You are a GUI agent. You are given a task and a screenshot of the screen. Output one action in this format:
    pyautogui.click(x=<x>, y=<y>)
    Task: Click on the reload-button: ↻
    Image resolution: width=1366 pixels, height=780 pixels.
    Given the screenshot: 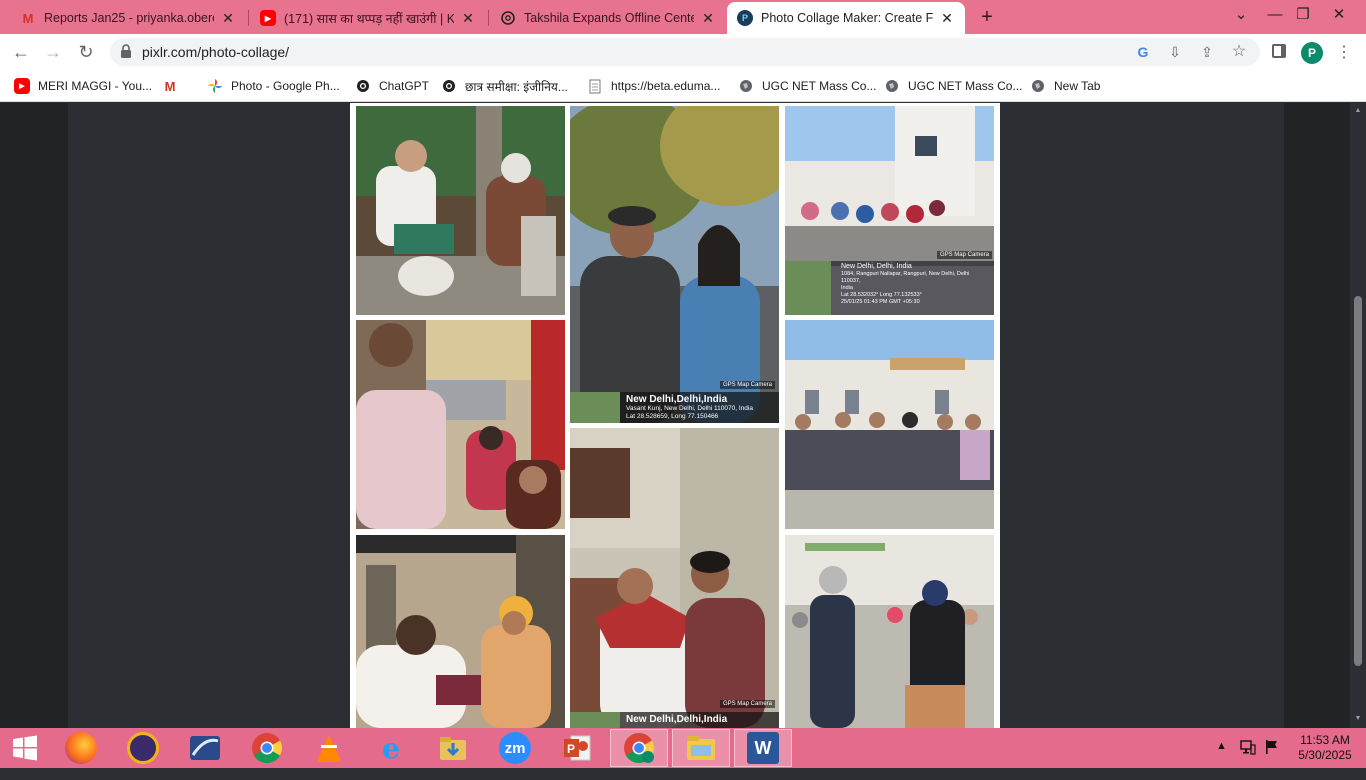 What is the action you would take?
    pyautogui.click(x=86, y=52)
    